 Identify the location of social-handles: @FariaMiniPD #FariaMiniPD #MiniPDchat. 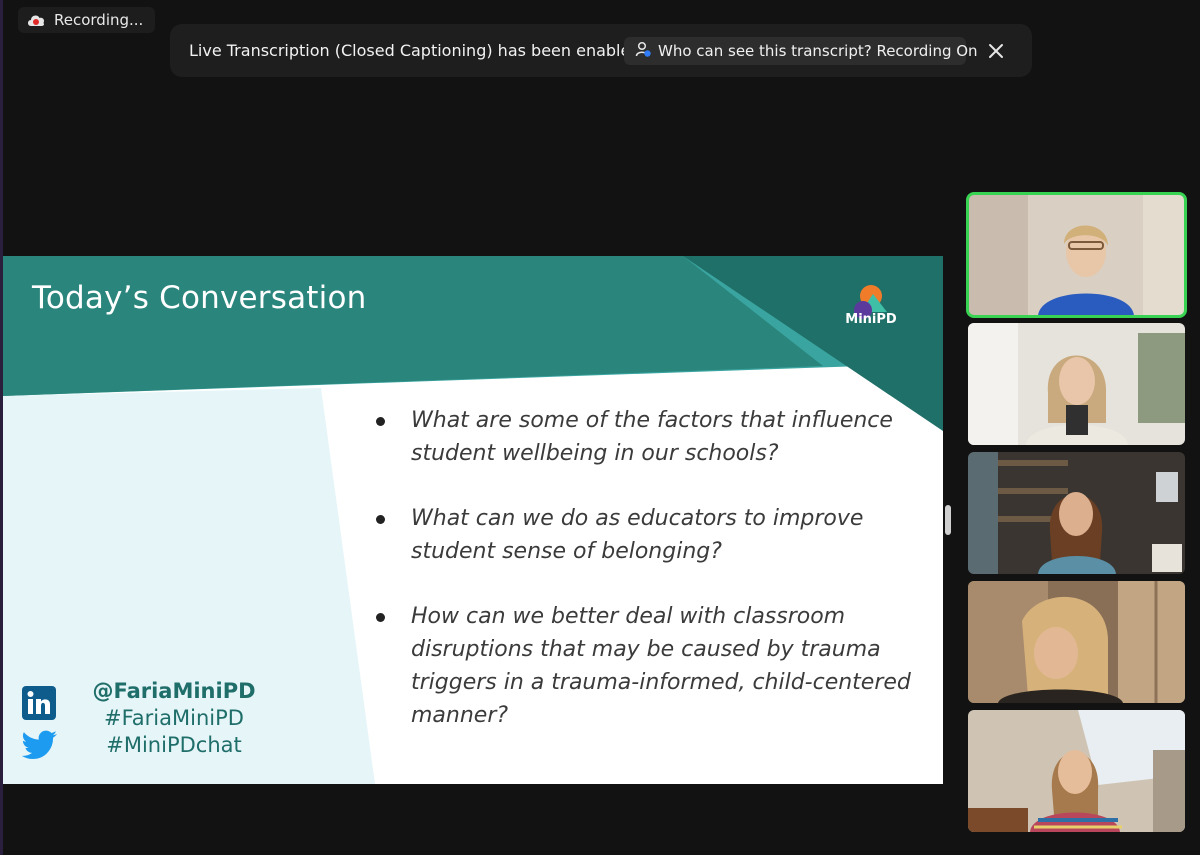
(174, 718).